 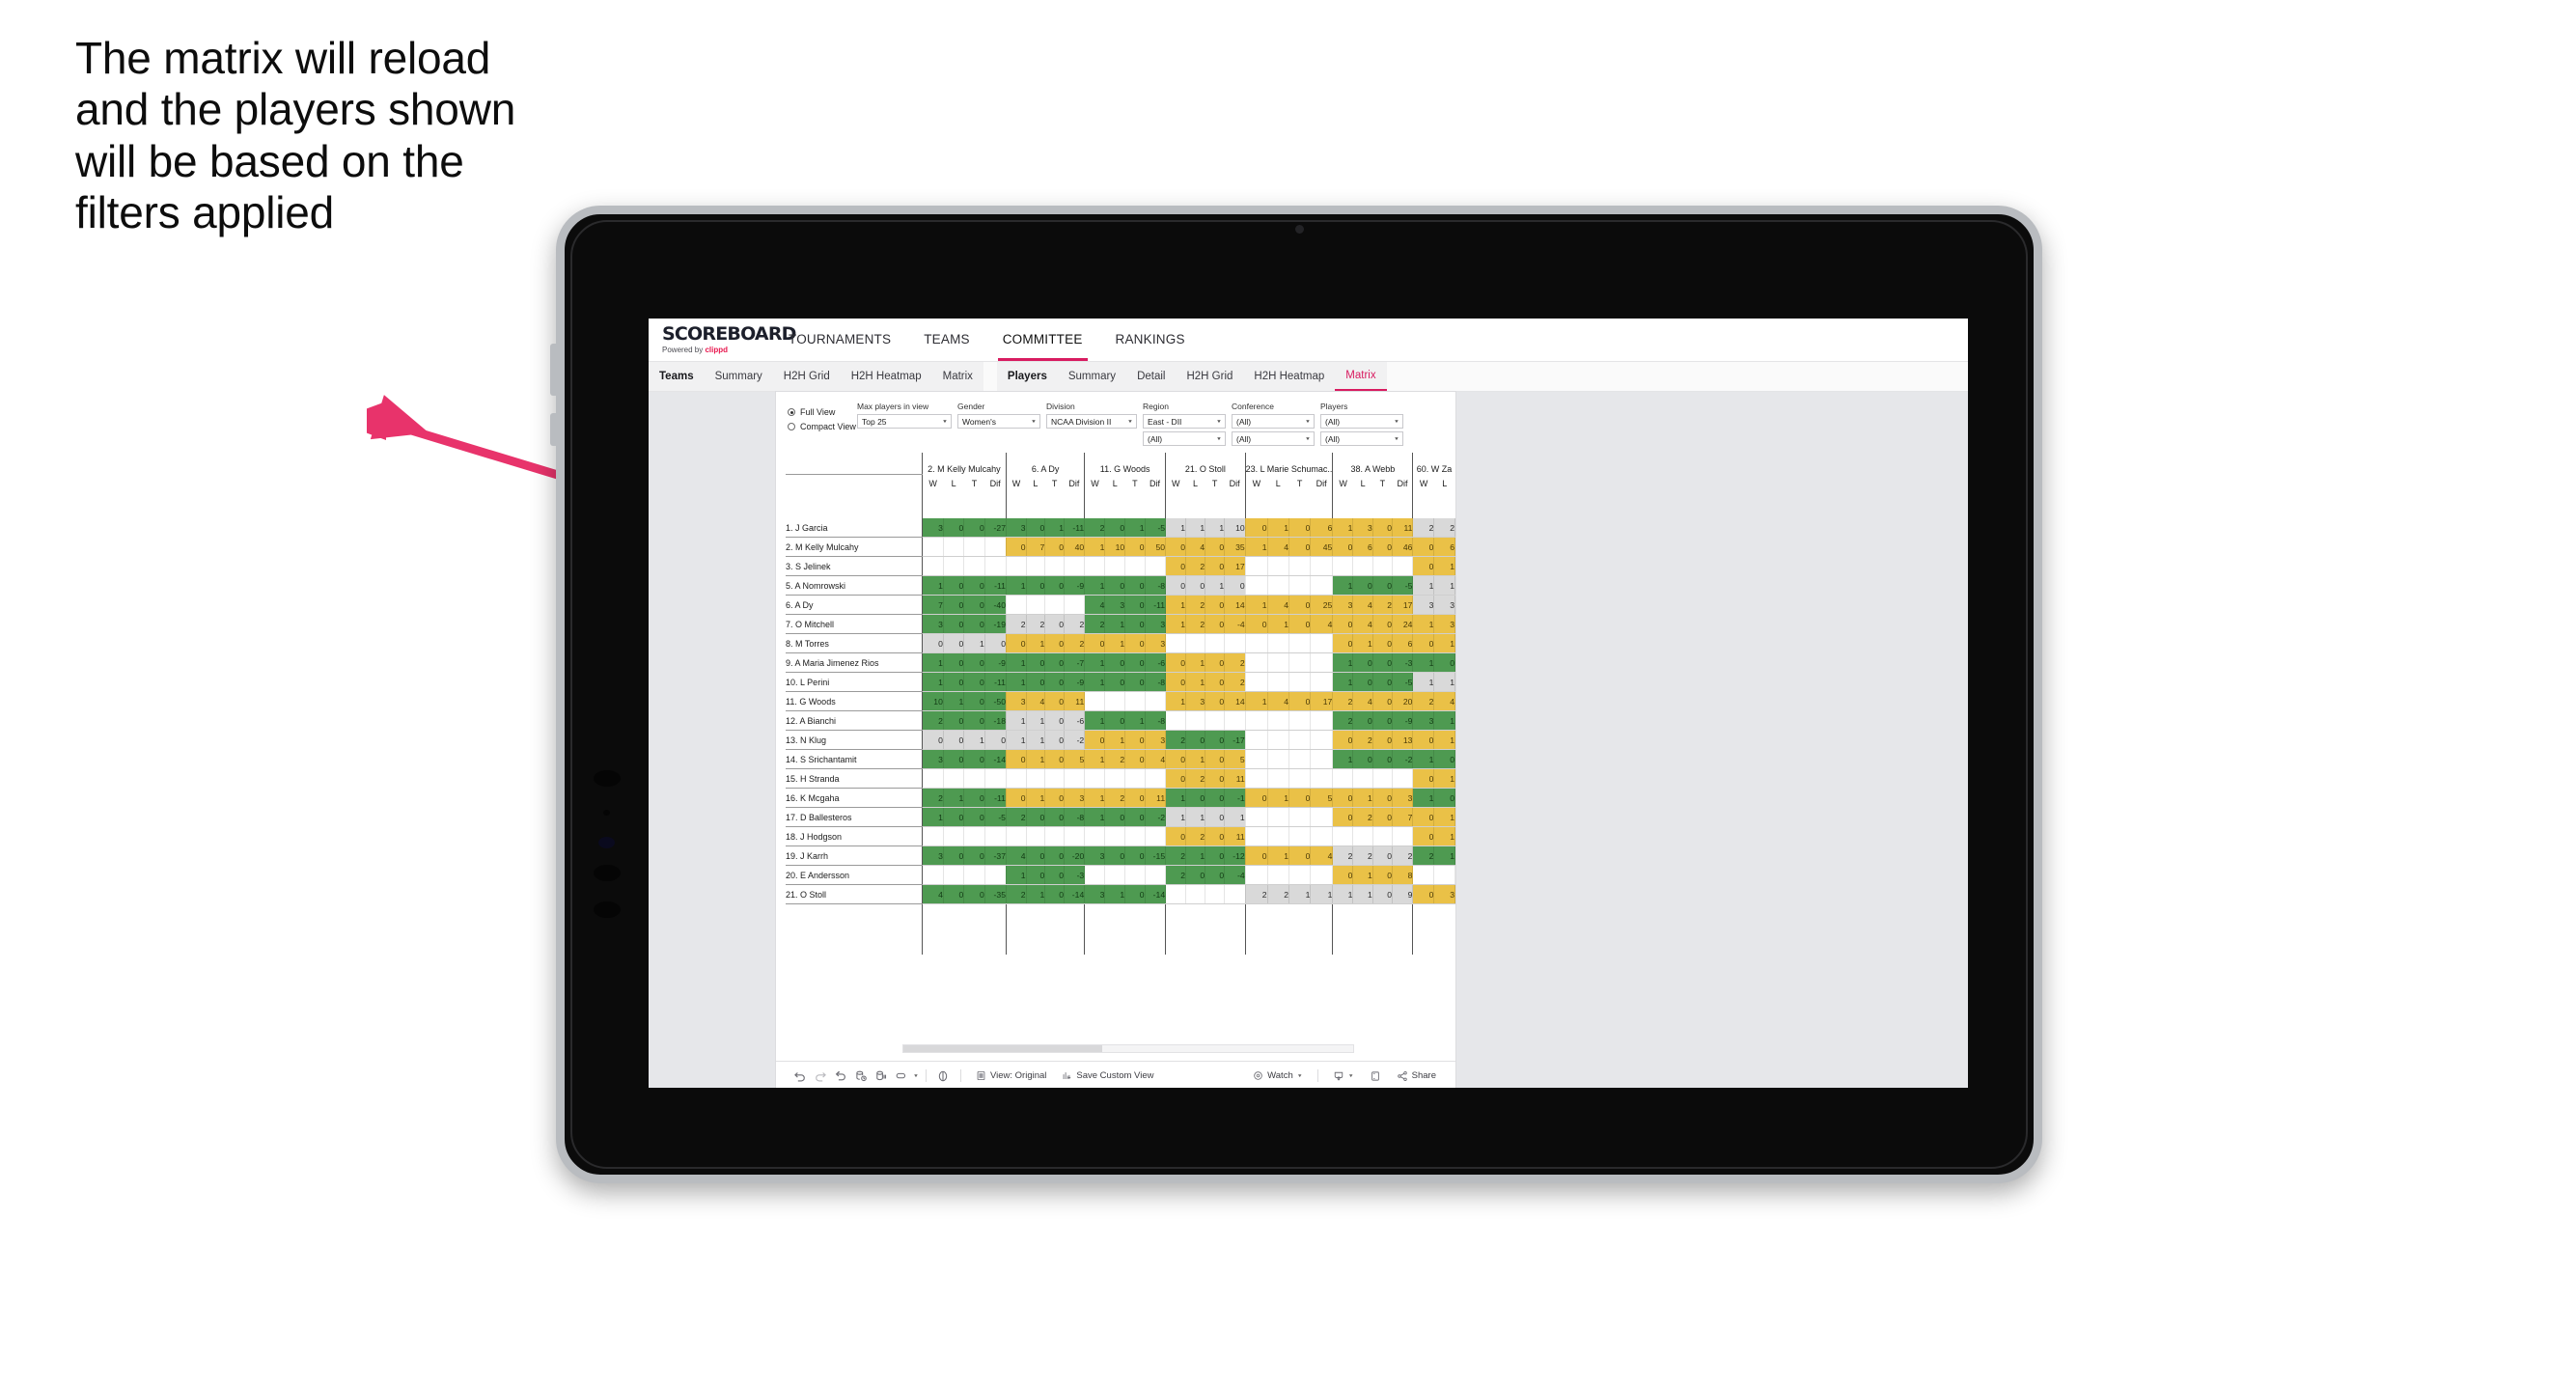 I want to click on refresh-icon, so click(x=860, y=1076).